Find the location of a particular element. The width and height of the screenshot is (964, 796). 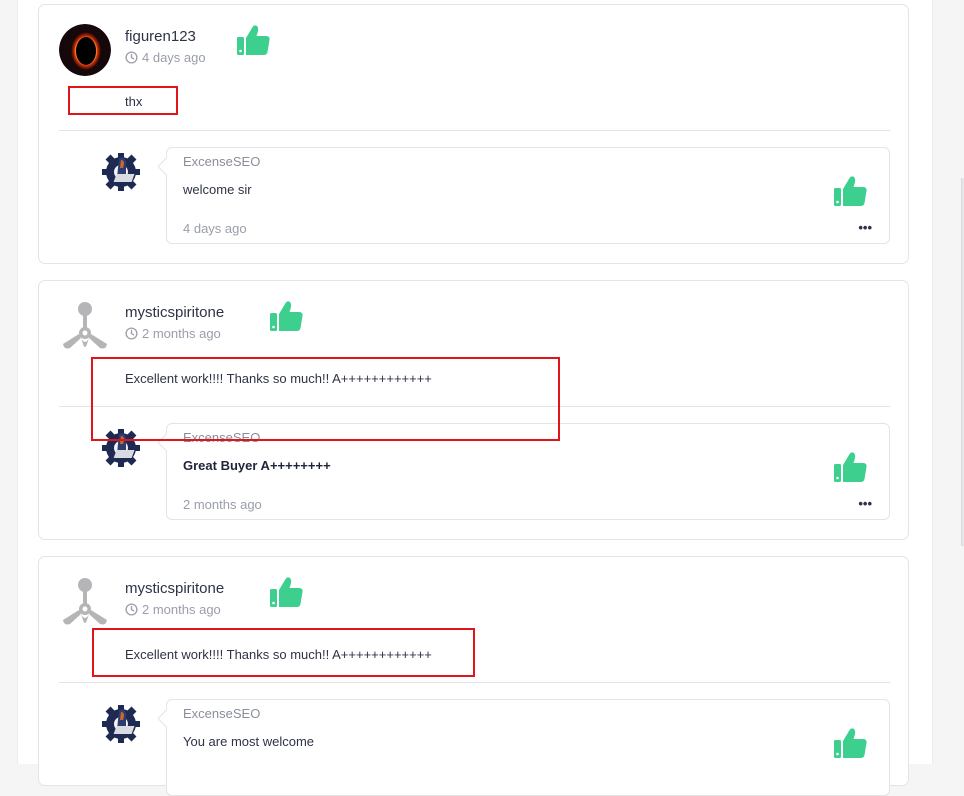

time-label: 4 days ago is located at coordinates (174, 57).